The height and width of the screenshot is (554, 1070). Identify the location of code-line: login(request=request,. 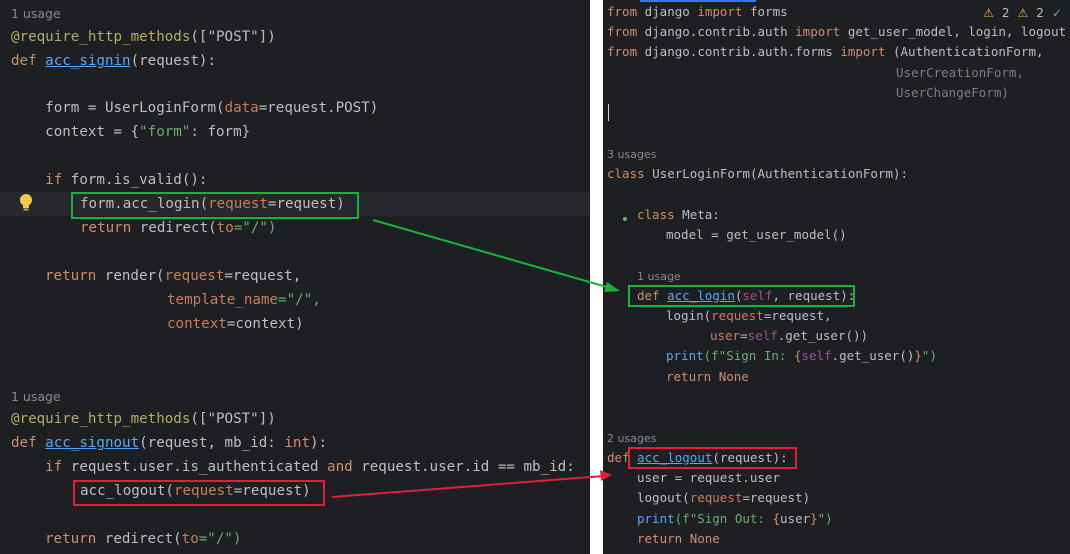
(749, 315).